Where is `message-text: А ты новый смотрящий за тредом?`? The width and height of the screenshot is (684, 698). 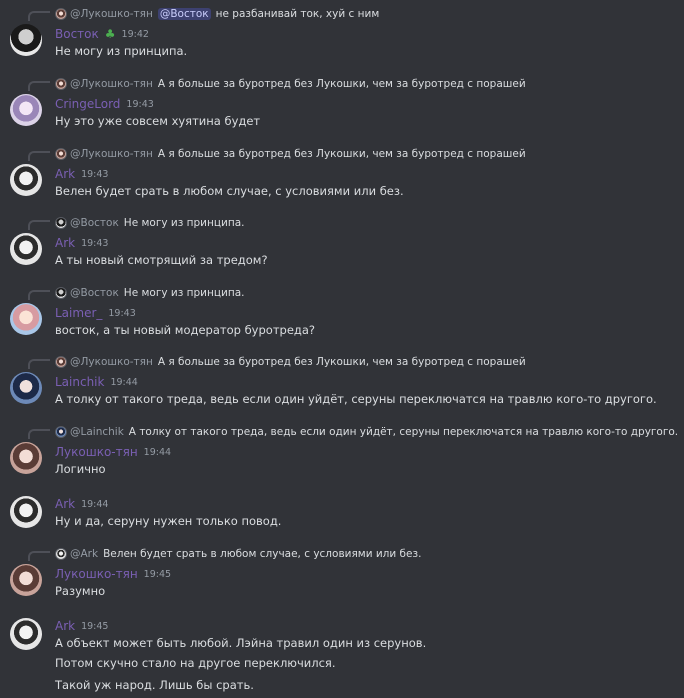 message-text: А ты новый смотрящий за тредом? is located at coordinates (161, 260).